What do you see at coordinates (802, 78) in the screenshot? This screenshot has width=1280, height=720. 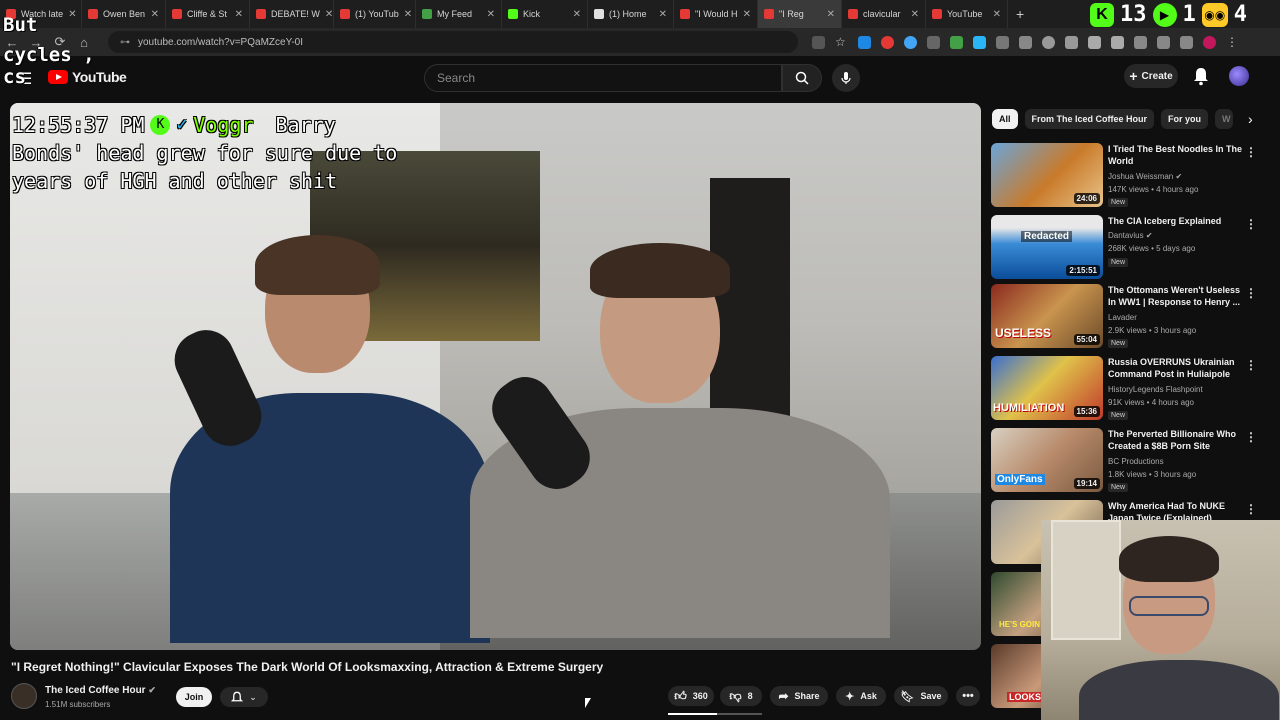 I see `search-button` at bounding box center [802, 78].